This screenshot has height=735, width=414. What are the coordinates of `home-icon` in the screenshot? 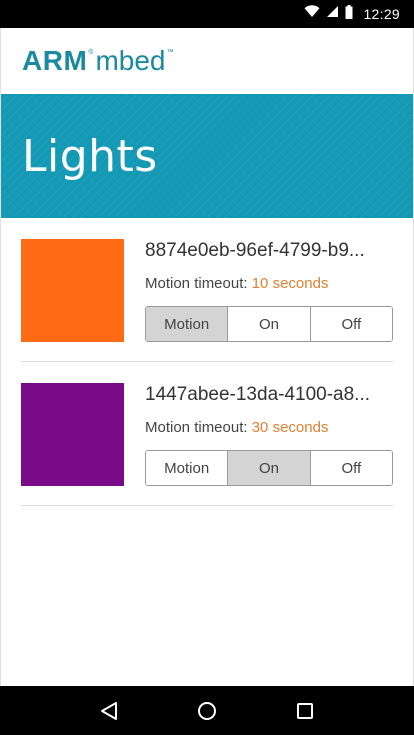 It's located at (207, 711).